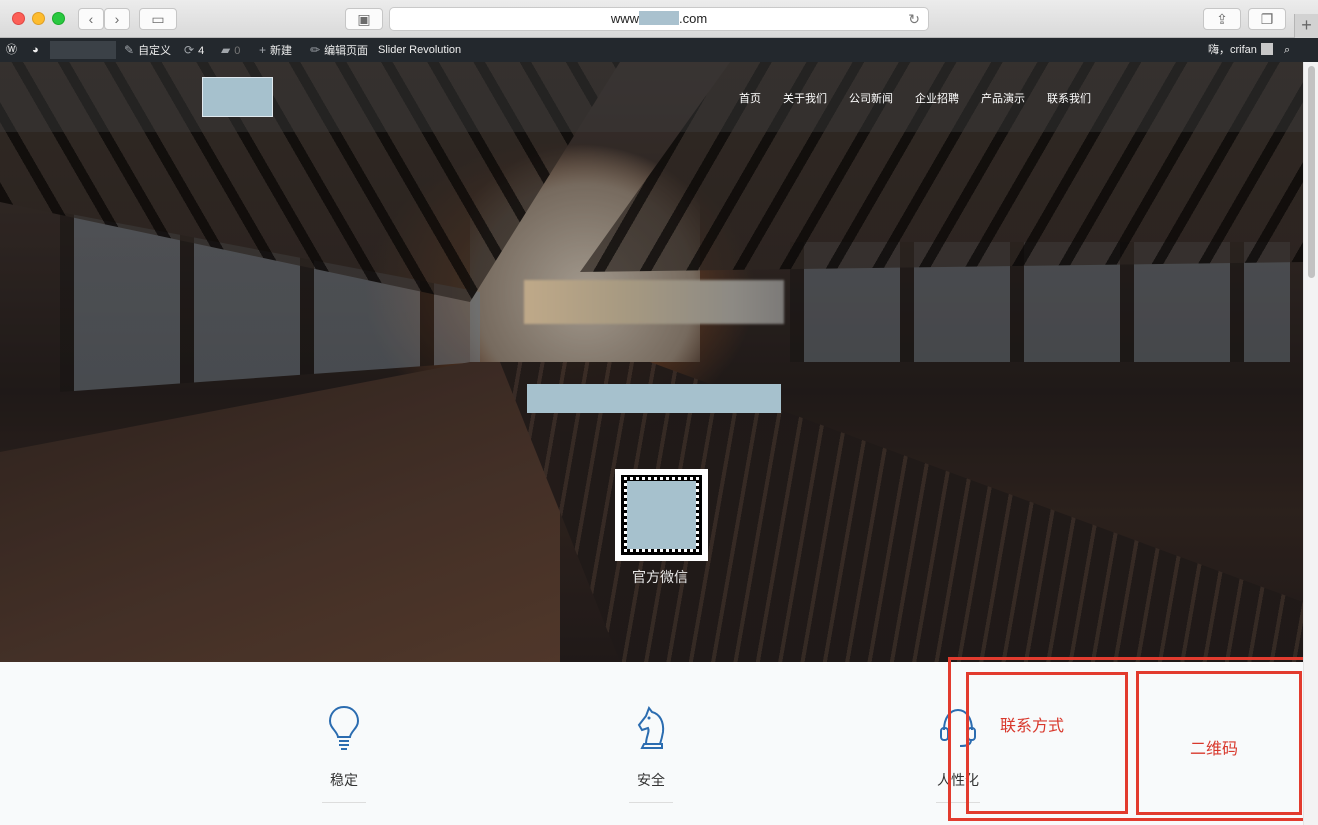 The height and width of the screenshot is (825, 1318). I want to click on wordpress-logo-icon: Ⓦ, so click(11, 50).